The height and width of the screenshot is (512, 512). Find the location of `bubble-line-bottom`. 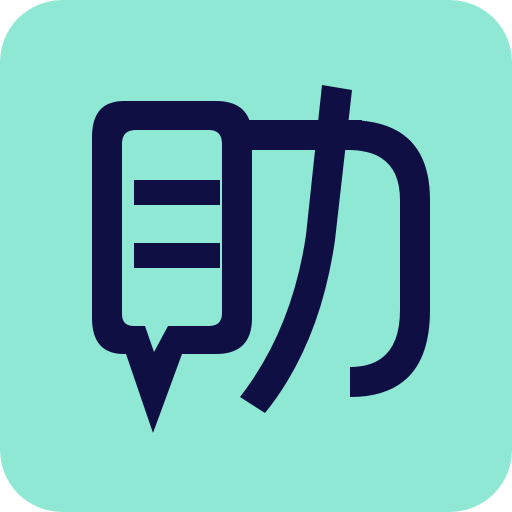

bubble-line-bottom is located at coordinates (177, 255).